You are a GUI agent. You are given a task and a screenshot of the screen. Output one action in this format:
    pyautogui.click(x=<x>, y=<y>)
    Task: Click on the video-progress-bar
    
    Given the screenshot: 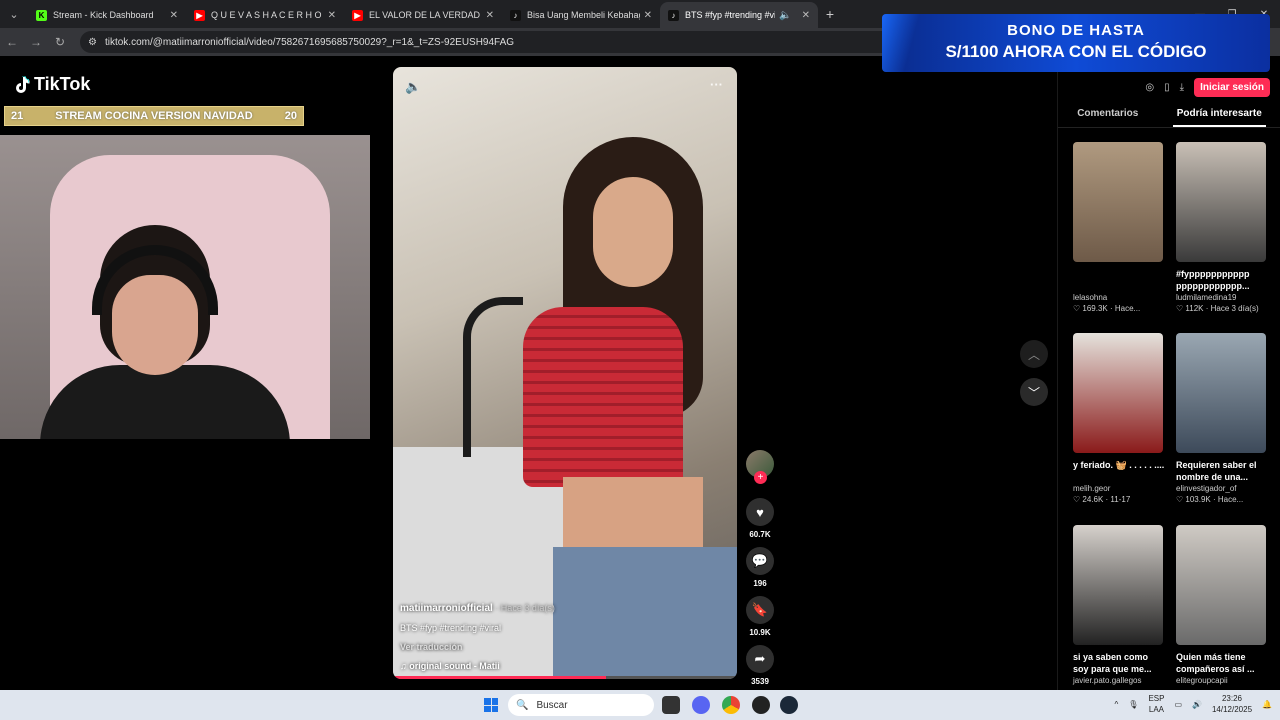 What is the action you would take?
    pyautogui.click(x=565, y=677)
    